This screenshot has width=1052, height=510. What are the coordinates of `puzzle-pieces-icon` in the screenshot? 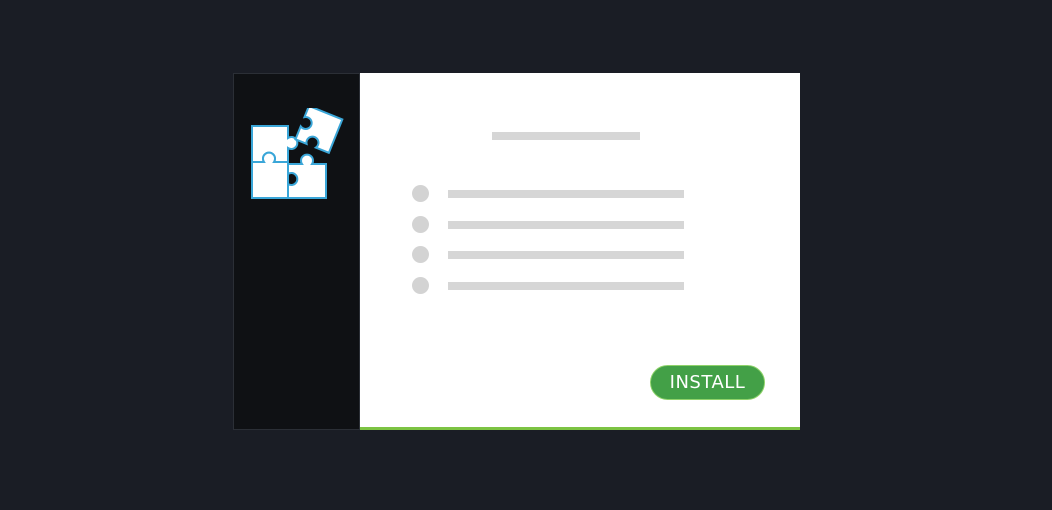 It's located at (297, 153).